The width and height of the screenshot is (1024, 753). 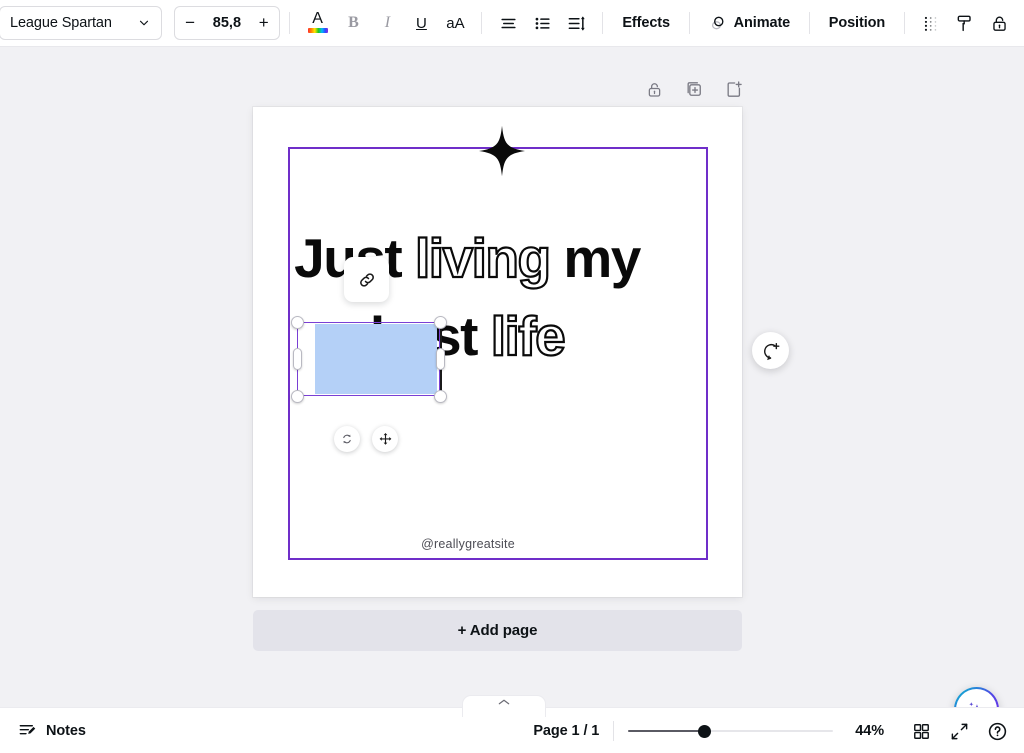 What do you see at coordinates (317, 18) in the screenshot?
I see `font-color-letter: A` at bounding box center [317, 18].